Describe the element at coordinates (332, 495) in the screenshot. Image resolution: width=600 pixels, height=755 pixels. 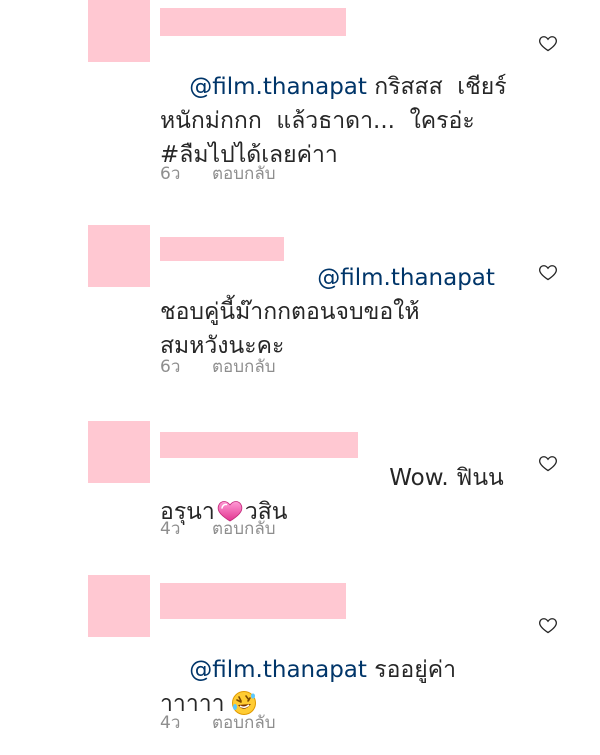
I see `comment-text: Wow. ฟินน อรุนา วสิน` at that location.